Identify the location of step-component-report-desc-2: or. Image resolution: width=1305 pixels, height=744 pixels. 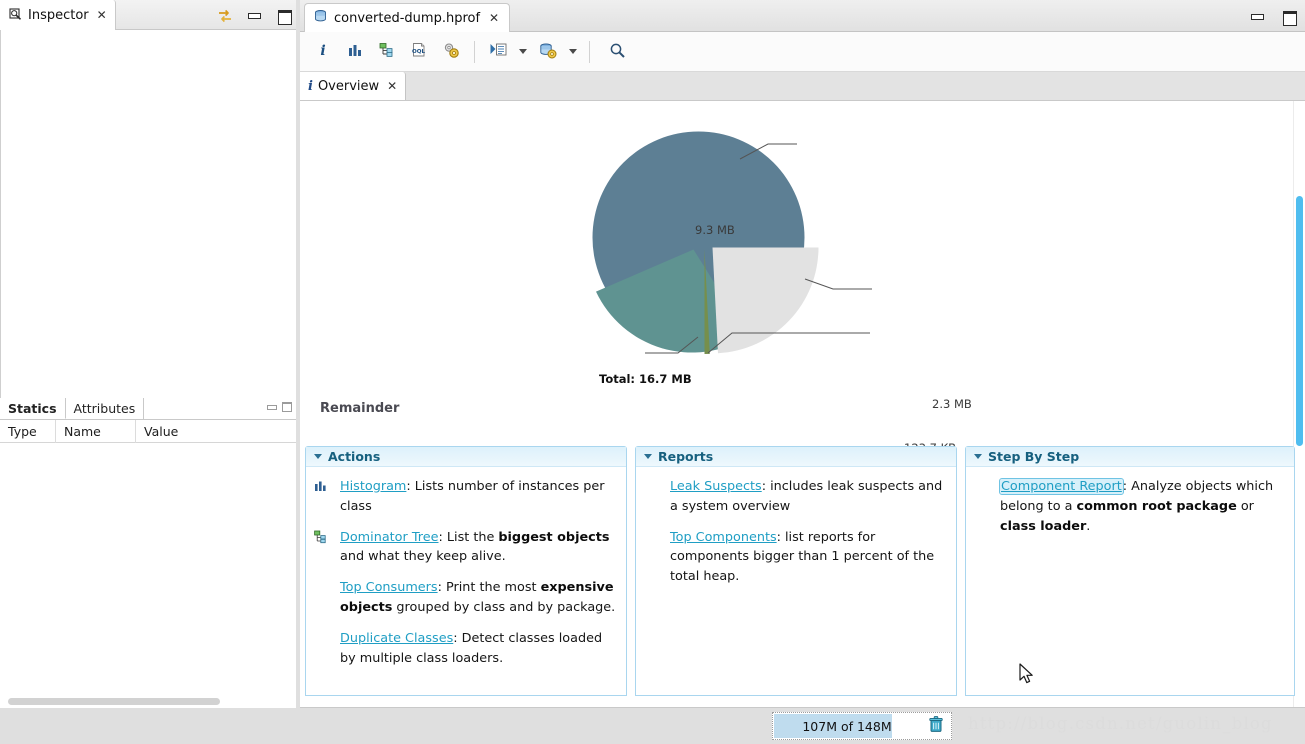
(1245, 506).